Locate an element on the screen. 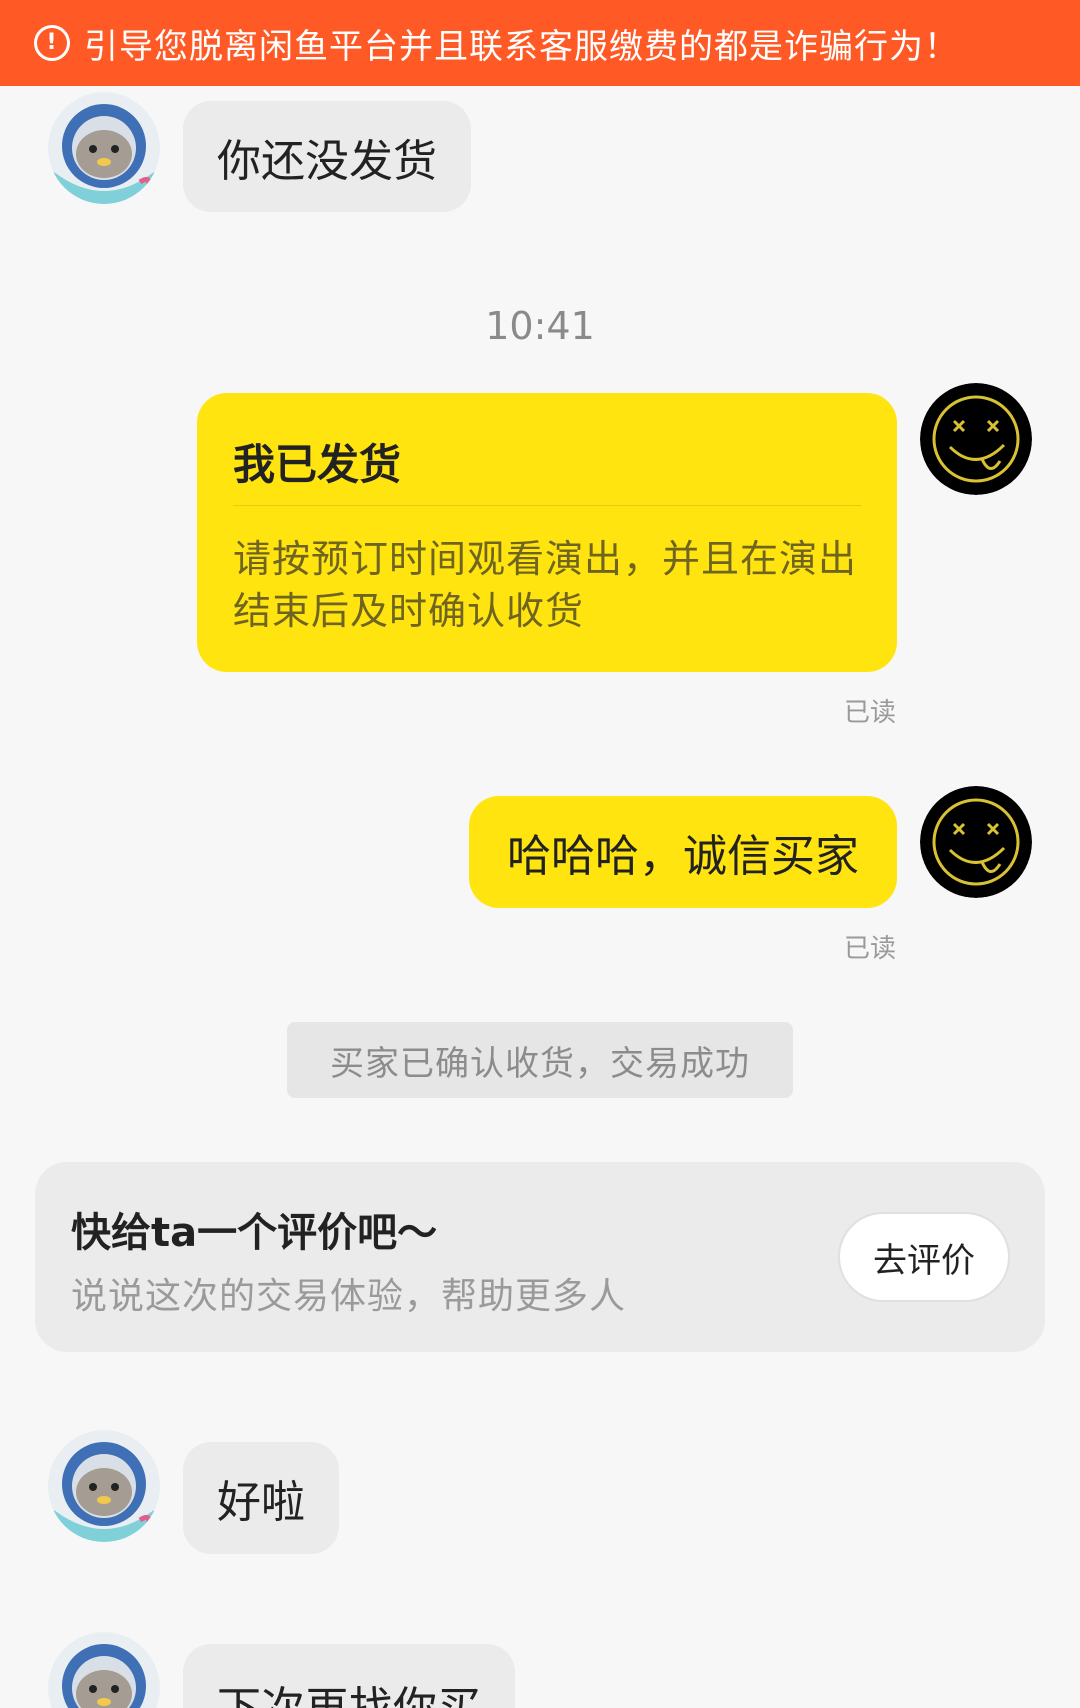  card-divider is located at coordinates (547, 505).